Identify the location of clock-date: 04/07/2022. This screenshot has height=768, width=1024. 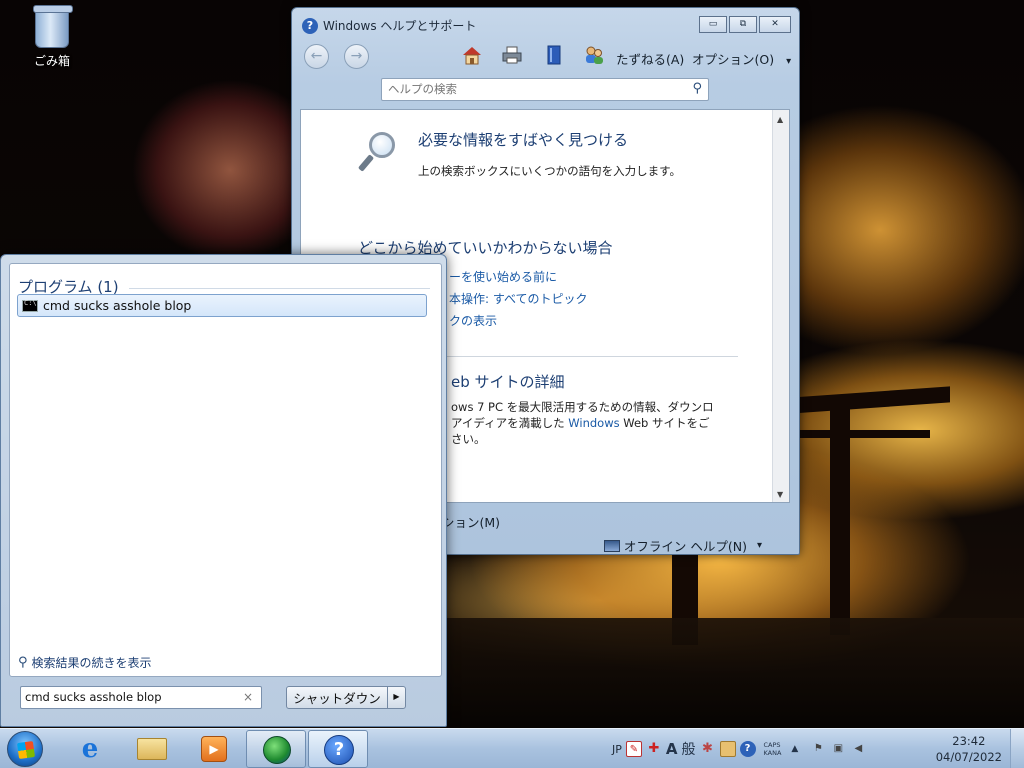
(968, 757).